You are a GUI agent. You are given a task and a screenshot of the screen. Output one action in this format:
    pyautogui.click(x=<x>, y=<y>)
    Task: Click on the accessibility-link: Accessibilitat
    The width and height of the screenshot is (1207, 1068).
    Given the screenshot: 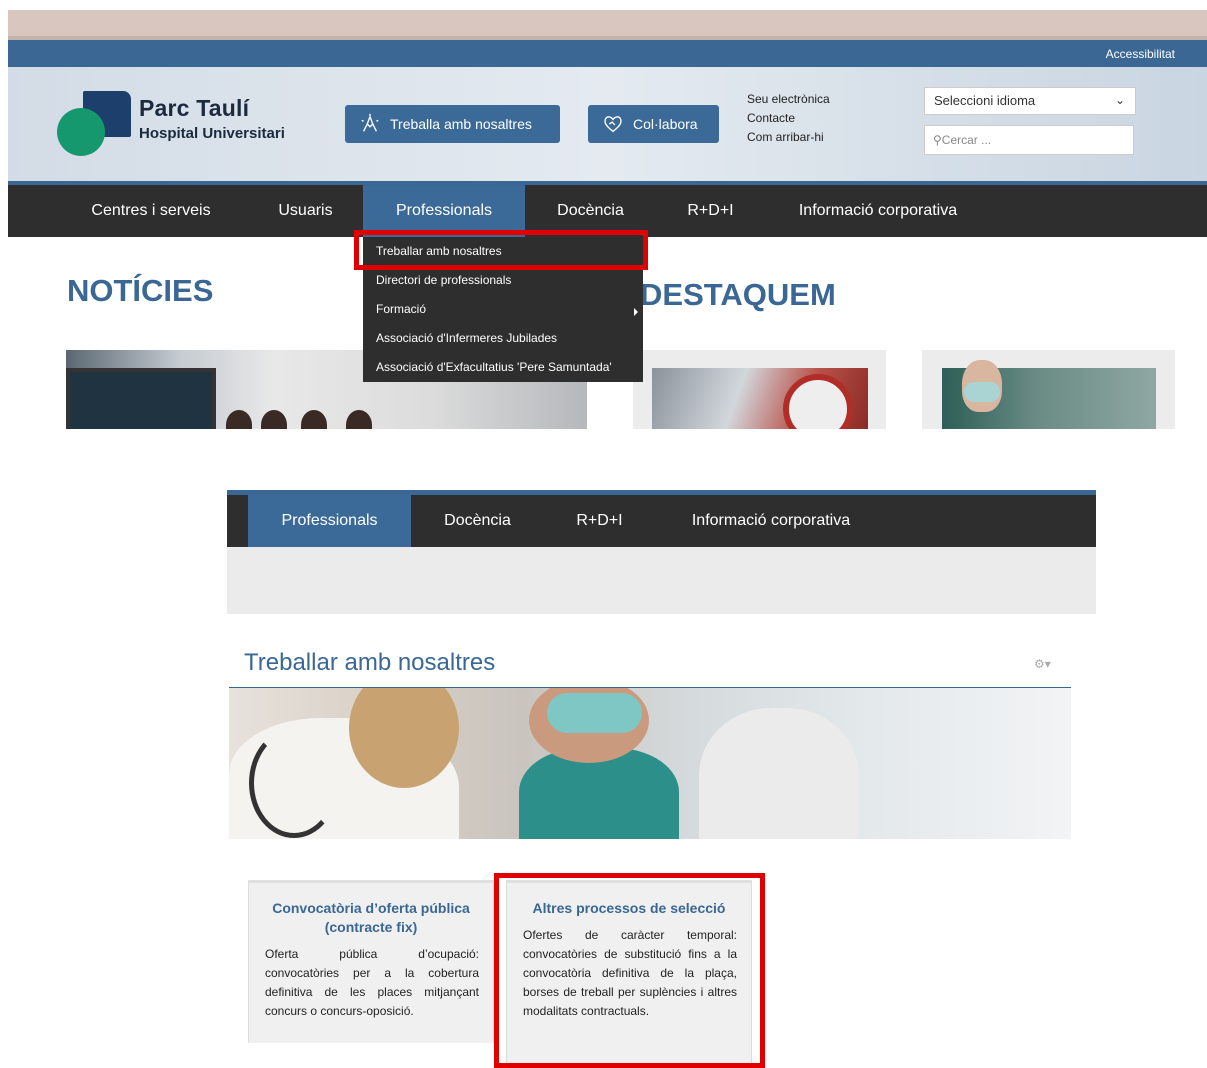 What is the action you would take?
    pyautogui.click(x=1140, y=54)
    